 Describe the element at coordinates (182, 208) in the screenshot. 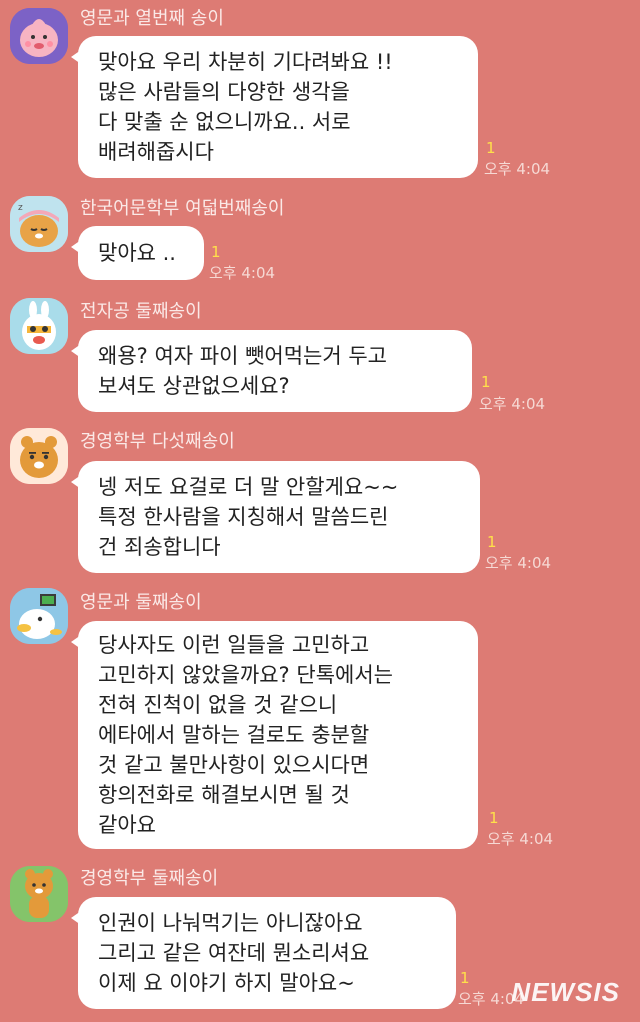

I see `sender-name: 한국어문학부 여덟번째송이` at that location.